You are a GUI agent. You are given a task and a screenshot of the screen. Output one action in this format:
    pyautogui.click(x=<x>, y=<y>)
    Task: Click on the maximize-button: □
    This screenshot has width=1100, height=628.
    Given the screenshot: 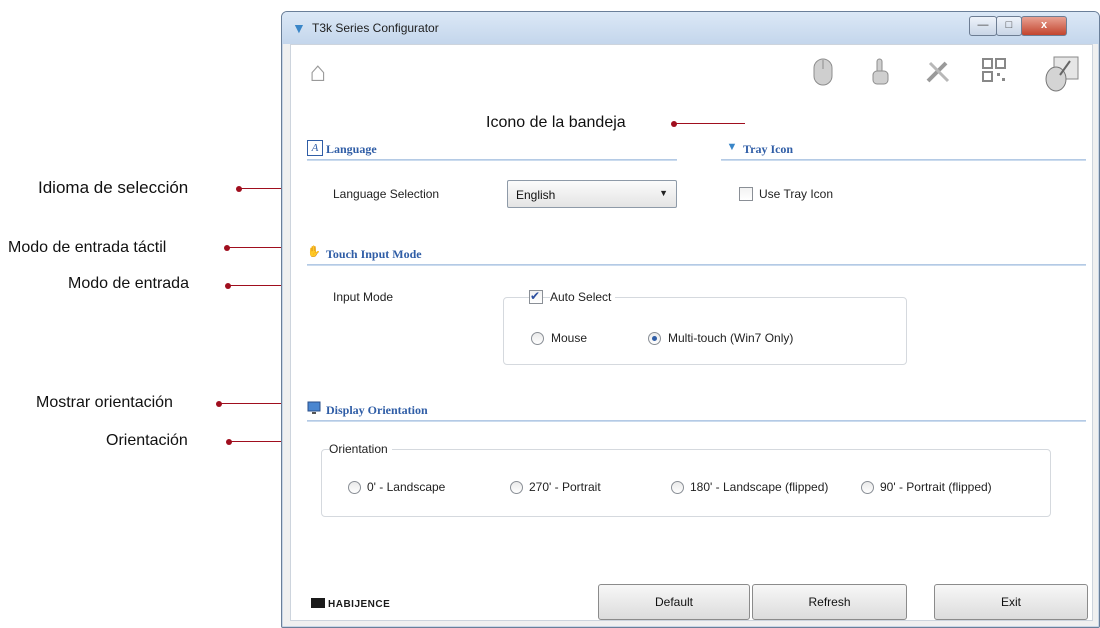 What is the action you would take?
    pyautogui.click(x=1009, y=26)
    